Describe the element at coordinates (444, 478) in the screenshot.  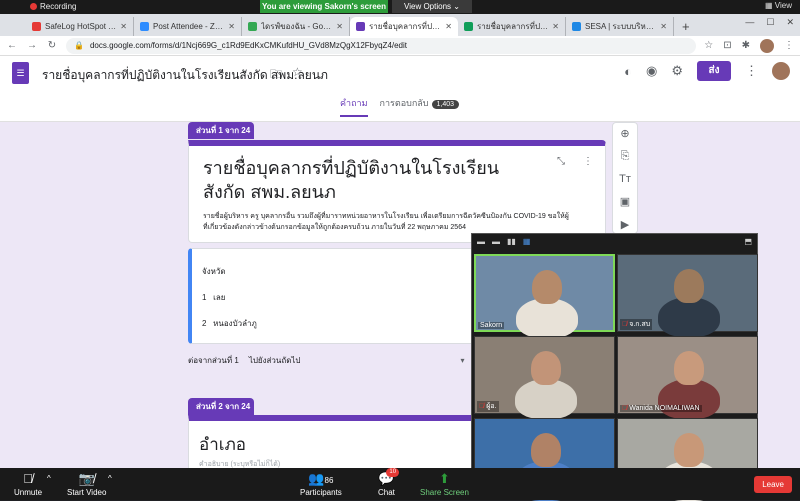
I see `share-screen-icon: ⬆` at that location.